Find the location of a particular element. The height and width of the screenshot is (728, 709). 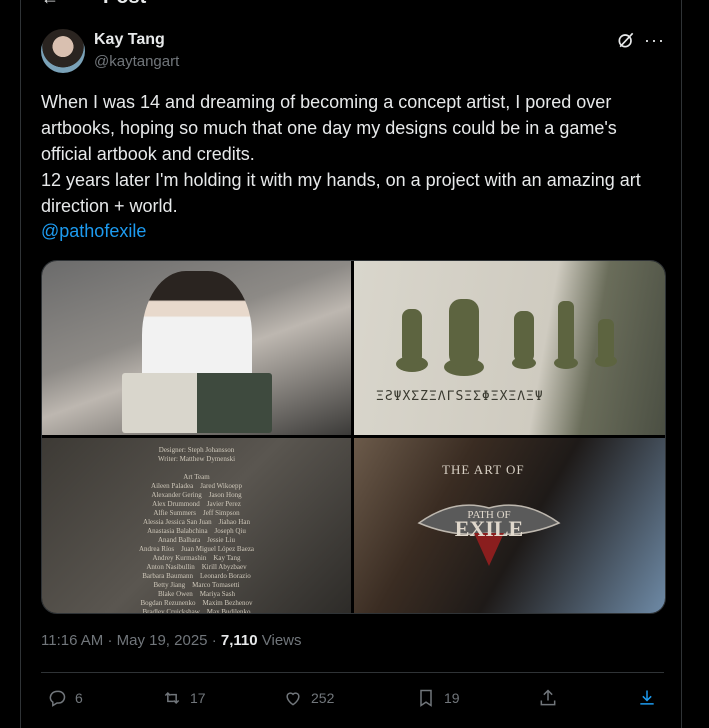

path-of-exile-logo: PATH OF EXILE is located at coordinates (489, 535).